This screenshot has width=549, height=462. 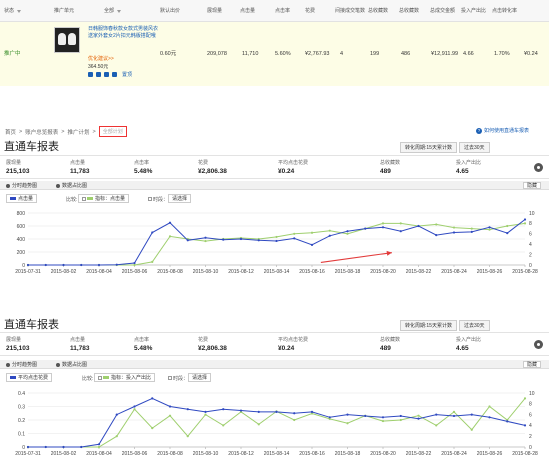 I want to click on col-status: 状态, so click(x=13, y=11).